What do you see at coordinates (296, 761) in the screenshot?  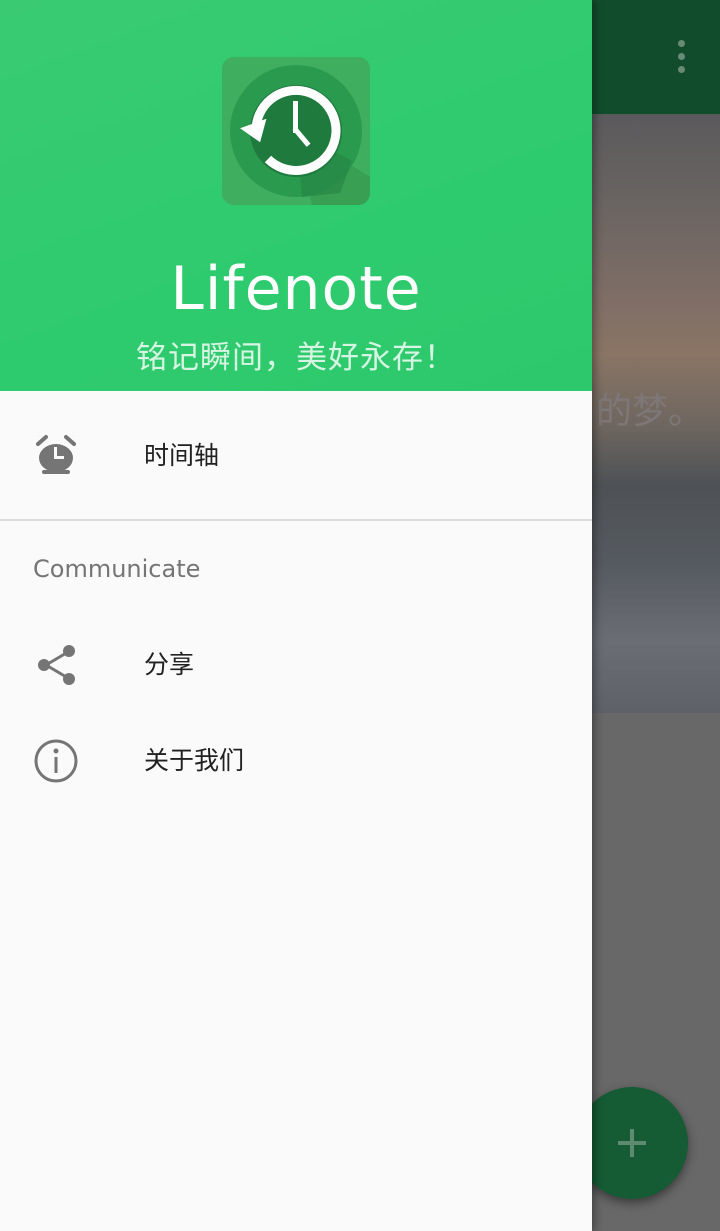 I see `nav-item-about-us: 关于我们` at bounding box center [296, 761].